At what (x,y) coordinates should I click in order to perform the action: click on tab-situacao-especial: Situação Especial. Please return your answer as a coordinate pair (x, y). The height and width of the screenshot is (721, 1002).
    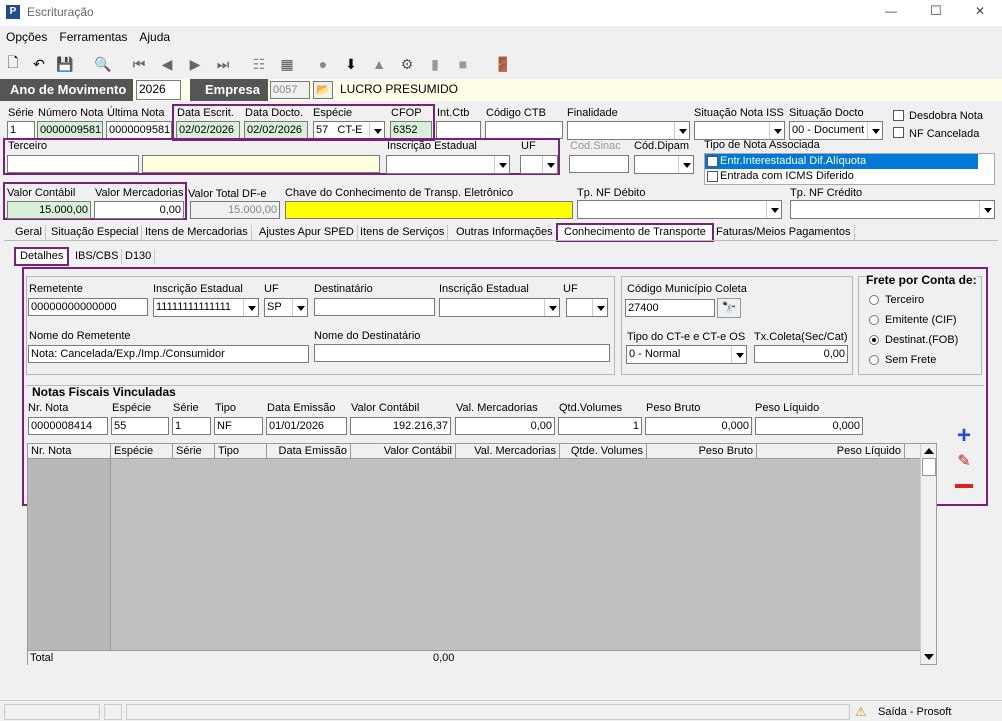
    Looking at the image, I should click on (95, 232).